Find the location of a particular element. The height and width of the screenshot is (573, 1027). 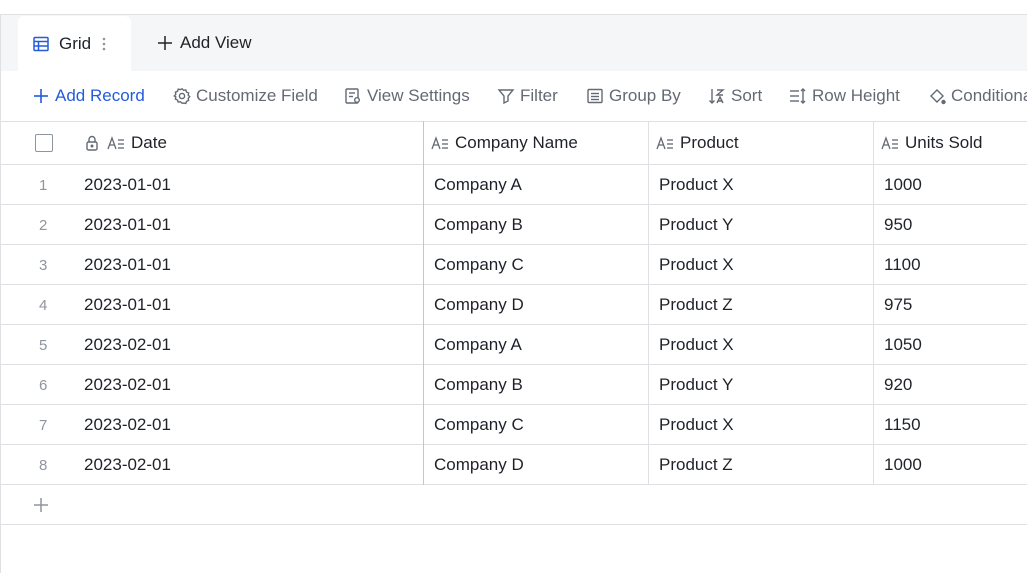

customize-field-label: Customize Field is located at coordinates (257, 95).